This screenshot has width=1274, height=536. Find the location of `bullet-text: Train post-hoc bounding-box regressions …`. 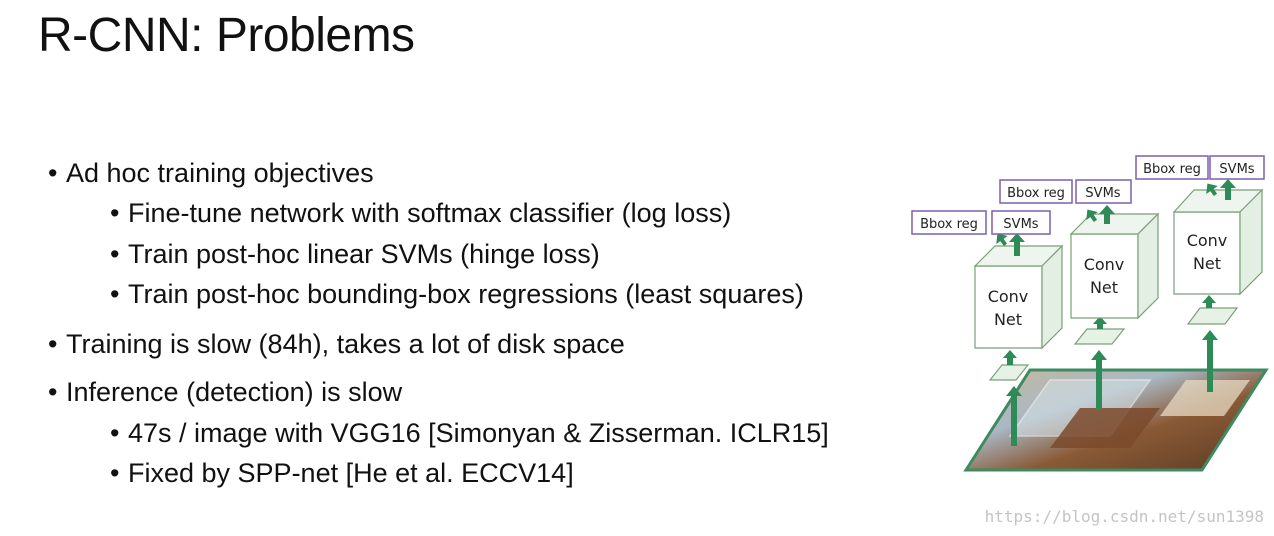

bullet-text: Train post-hoc bounding-box regressions … is located at coordinates (466, 294).